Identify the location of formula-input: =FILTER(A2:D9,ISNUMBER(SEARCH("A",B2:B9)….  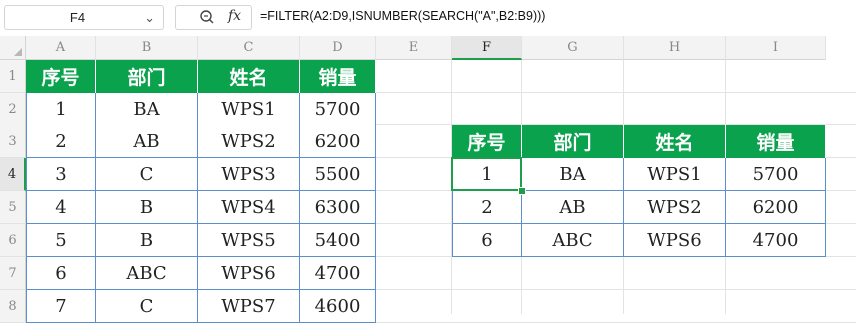
(402, 16).